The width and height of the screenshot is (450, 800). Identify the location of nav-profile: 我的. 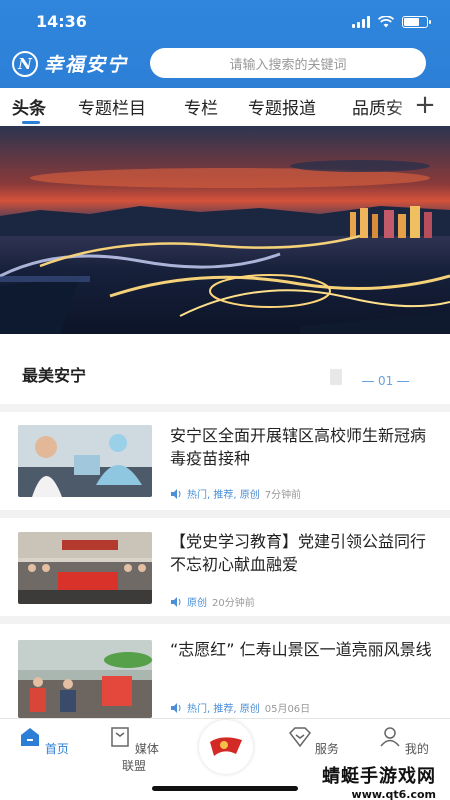
(404, 742).